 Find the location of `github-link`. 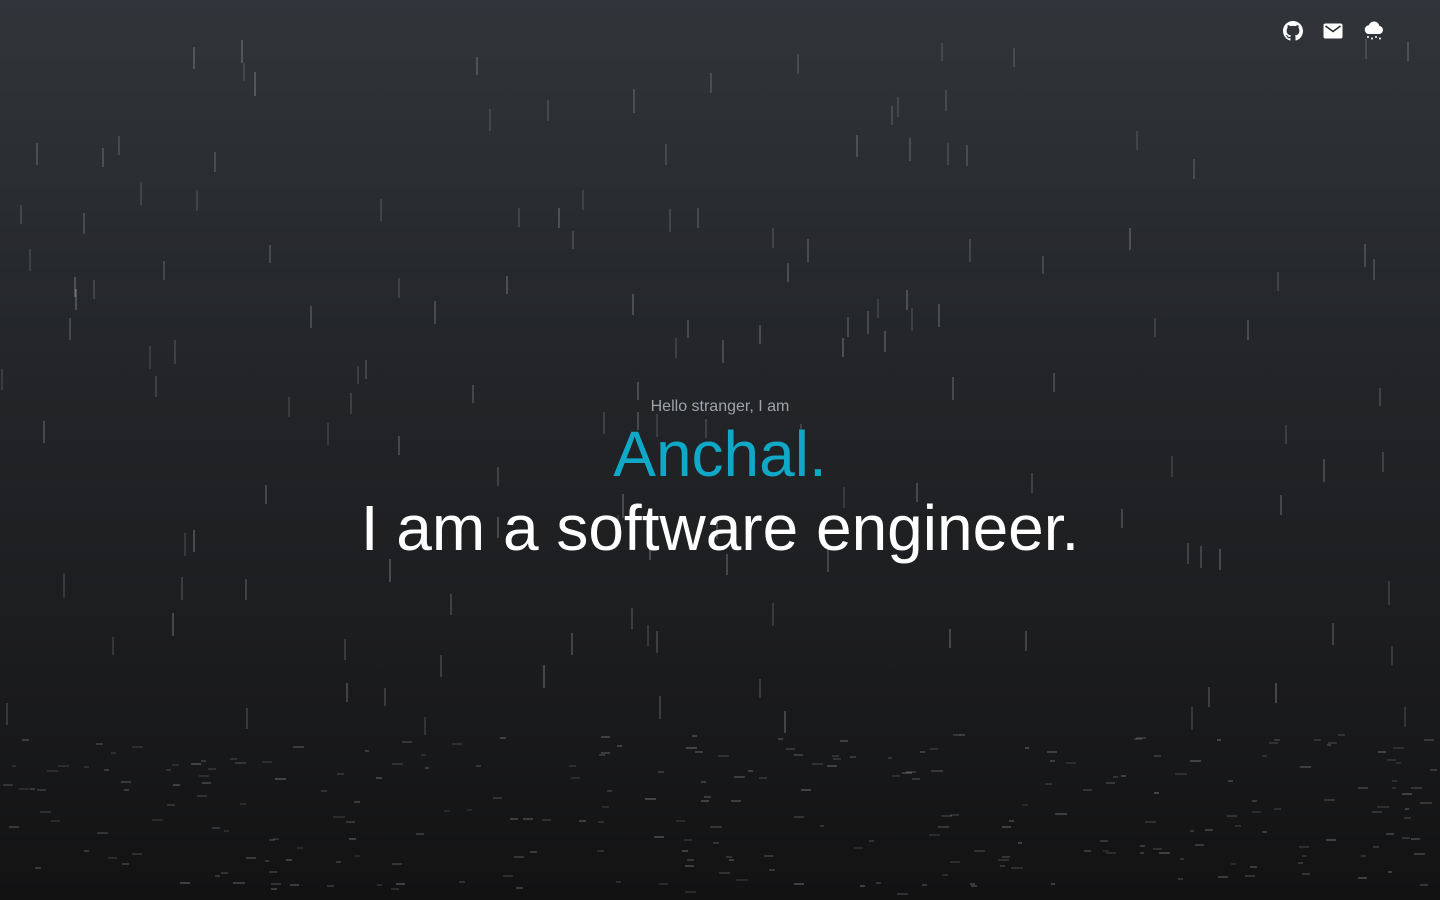

github-link is located at coordinates (1293, 31).